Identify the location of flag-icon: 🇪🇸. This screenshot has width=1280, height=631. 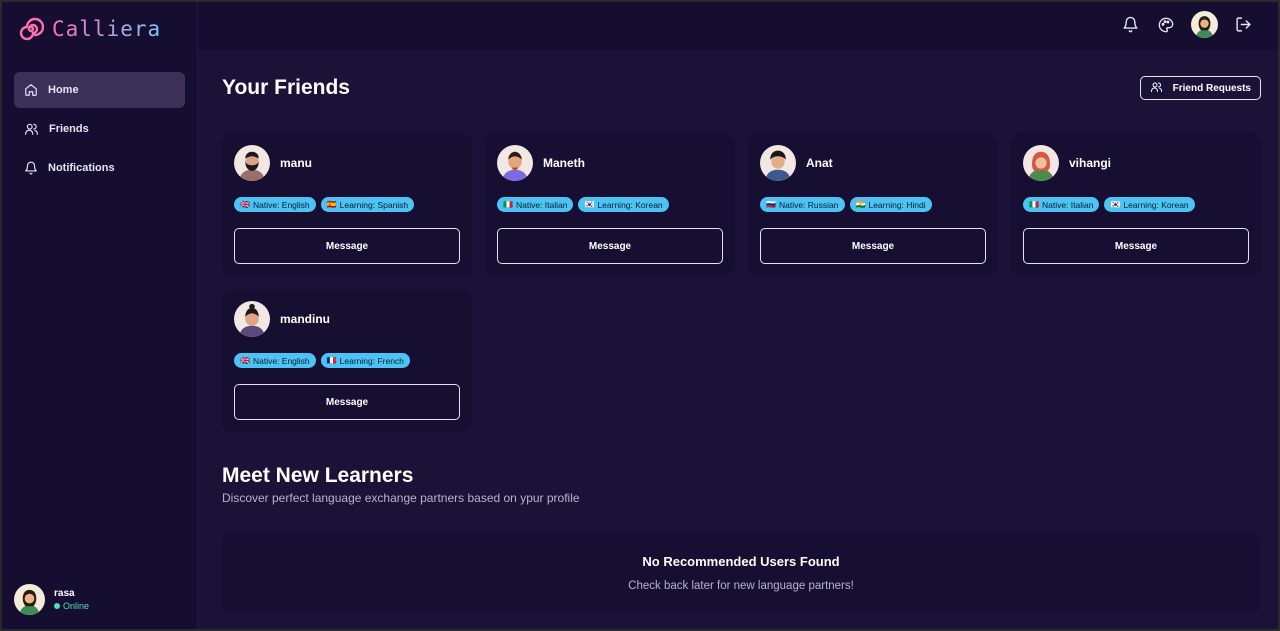
(331, 204).